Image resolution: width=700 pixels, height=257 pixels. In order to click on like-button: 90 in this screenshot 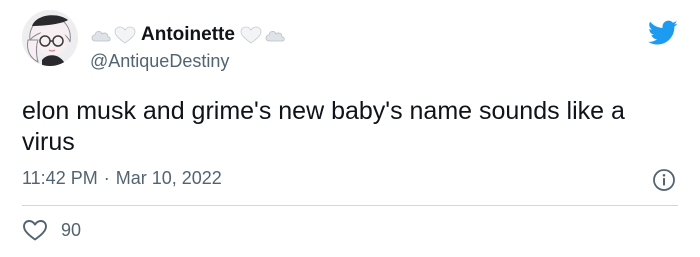, I will do `click(51, 230)`.